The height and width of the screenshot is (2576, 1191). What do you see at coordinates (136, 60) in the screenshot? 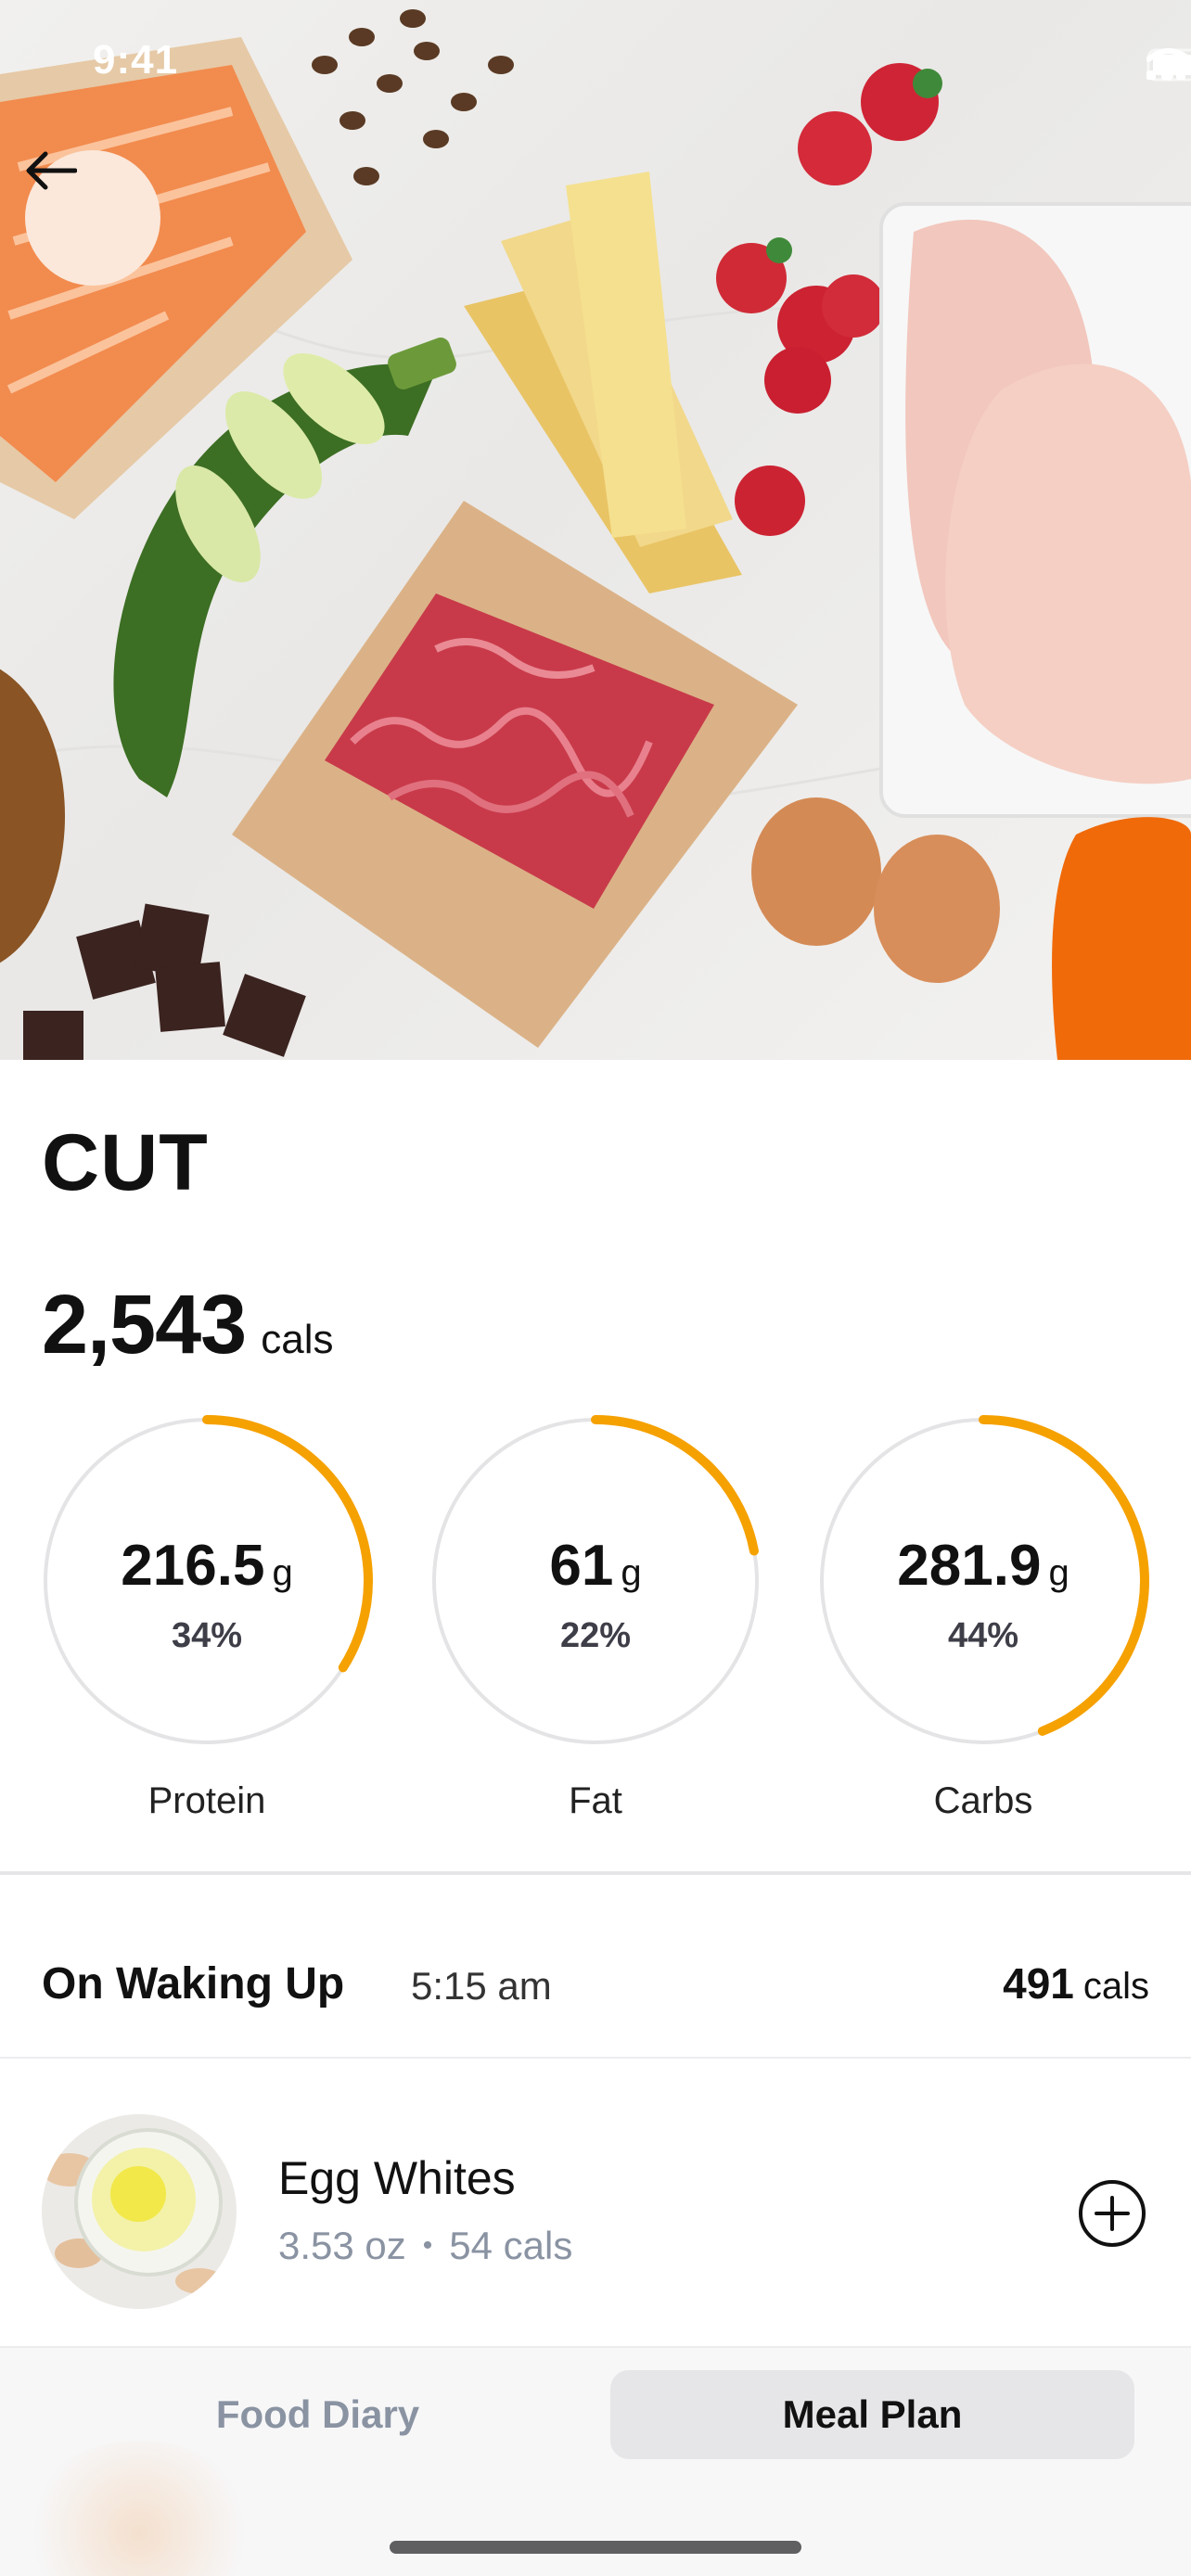
I see `status-time: 9:41` at bounding box center [136, 60].